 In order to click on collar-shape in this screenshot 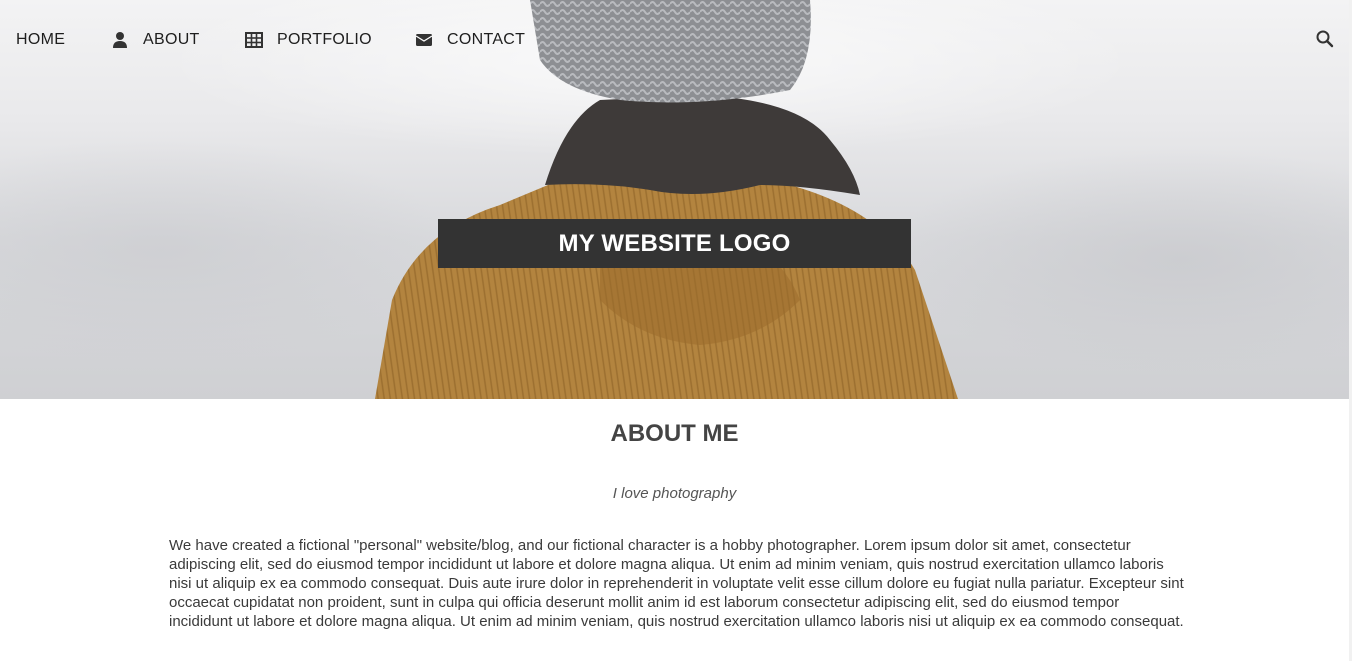, I will do `click(702, 145)`.